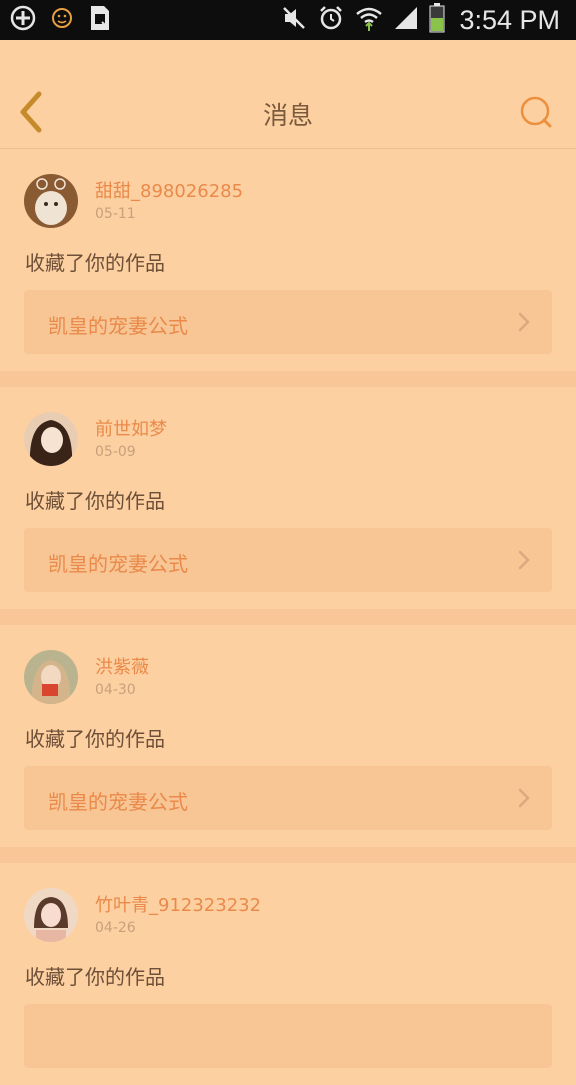 The image size is (576, 1085). What do you see at coordinates (294, 20) in the screenshot?
I see `mute-icon` at bounding box center [294, 20].